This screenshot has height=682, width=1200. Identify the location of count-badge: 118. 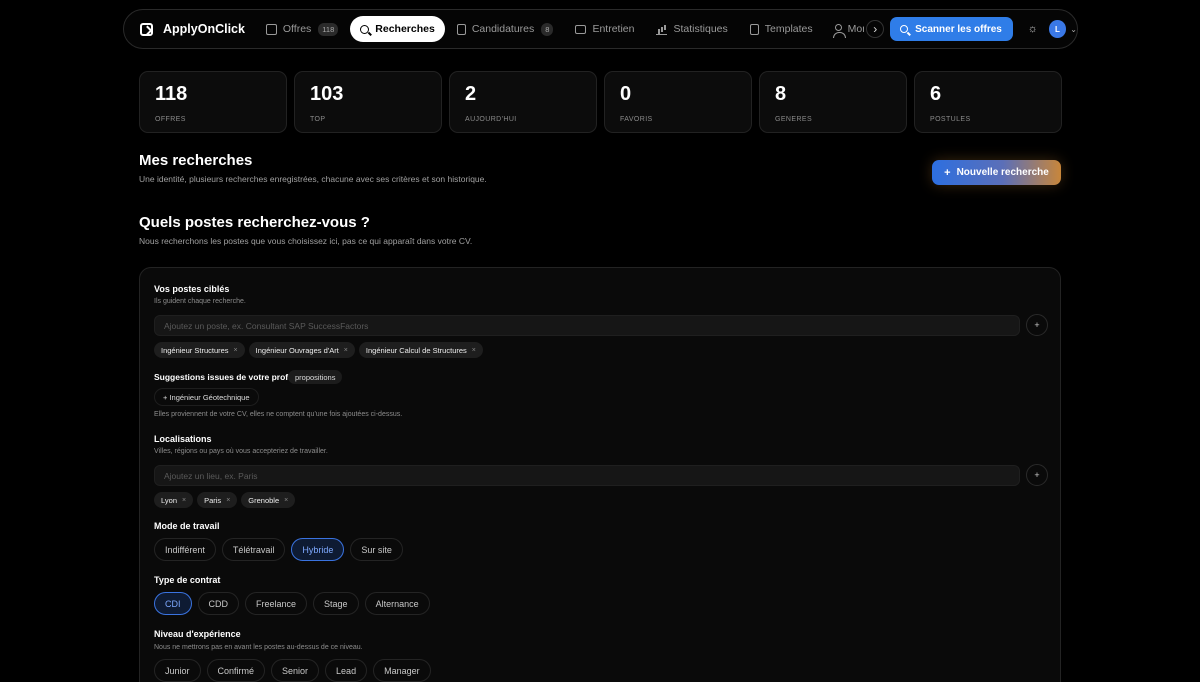
(328, 29).